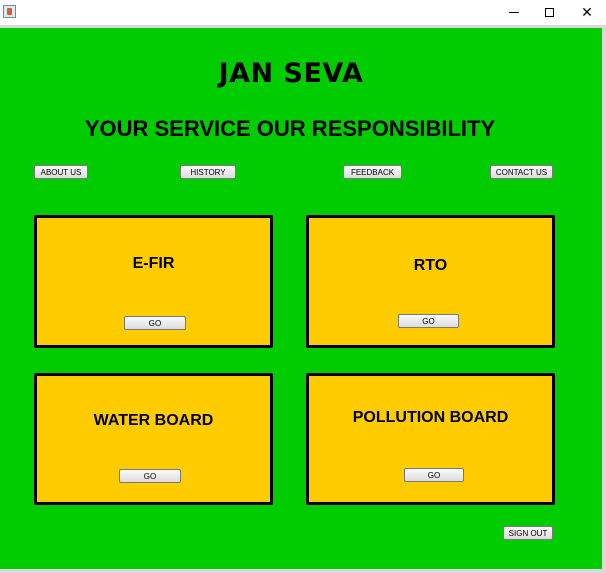  I want to click on minimize-button, so click(514, 12).